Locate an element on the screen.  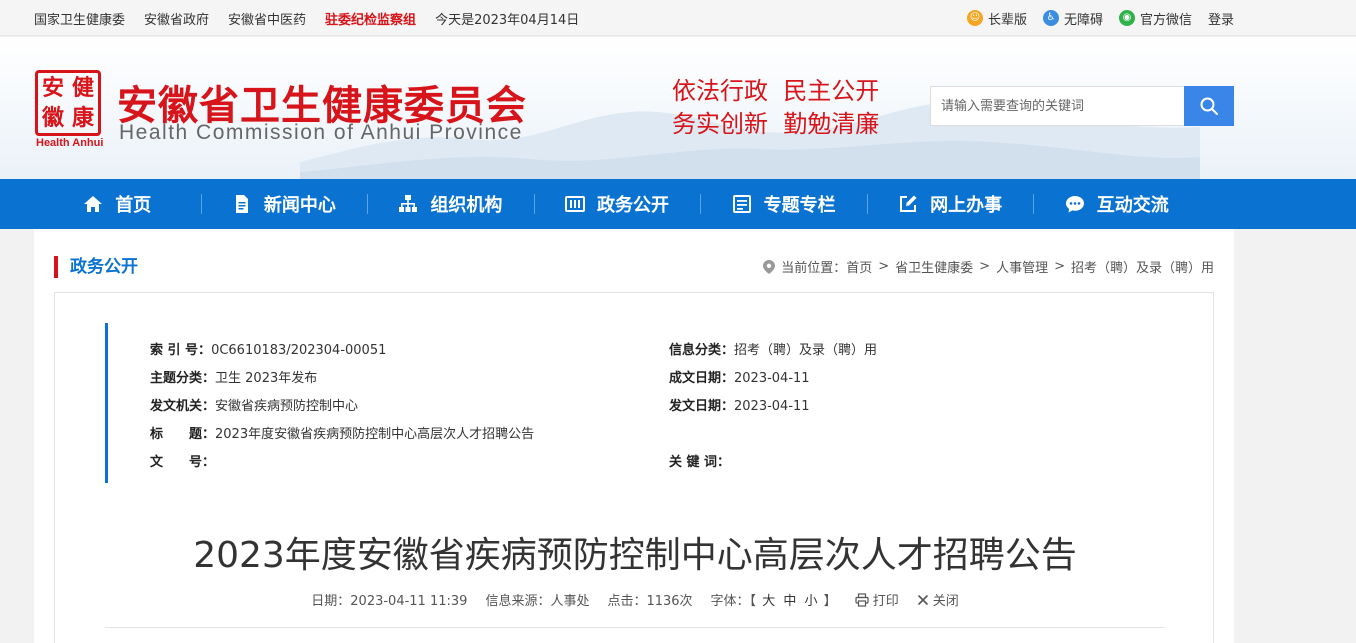
meta-keywords: 关 键 词： is located at coordinates (699, 460).